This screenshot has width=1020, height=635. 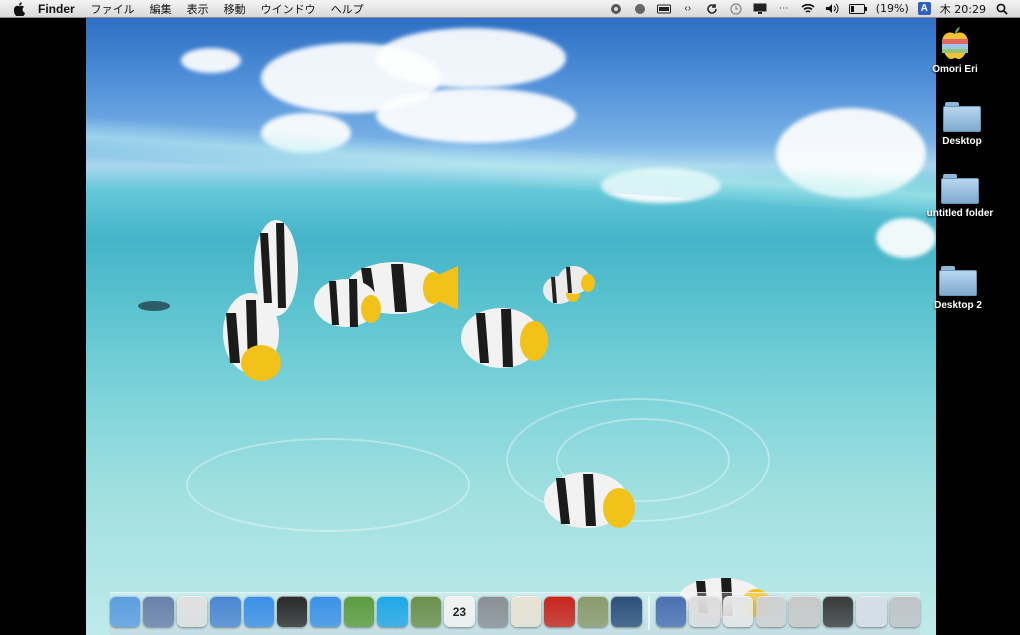 I want to click on system-preferences-icon, so click(x=493, y=611).